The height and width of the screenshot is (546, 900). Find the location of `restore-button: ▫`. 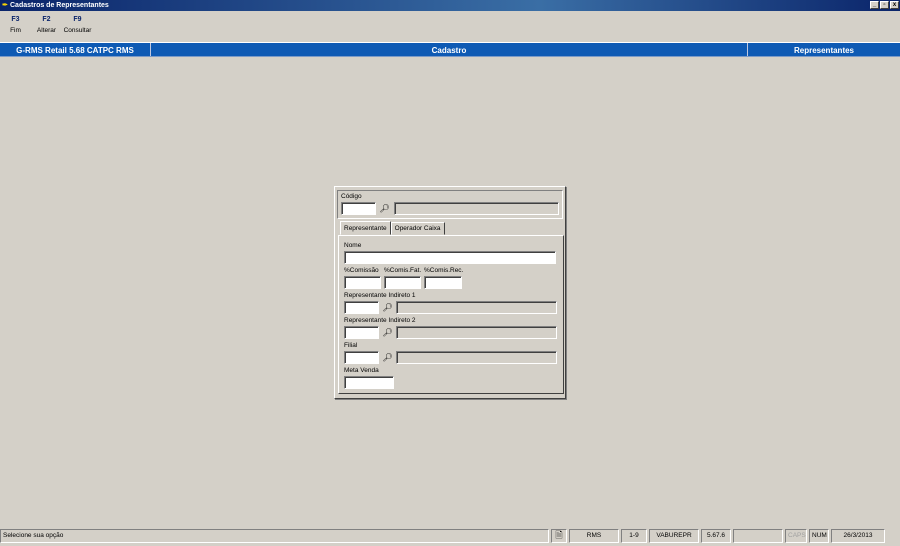

restore-button: ▫ is located at coordinates (884, 5).